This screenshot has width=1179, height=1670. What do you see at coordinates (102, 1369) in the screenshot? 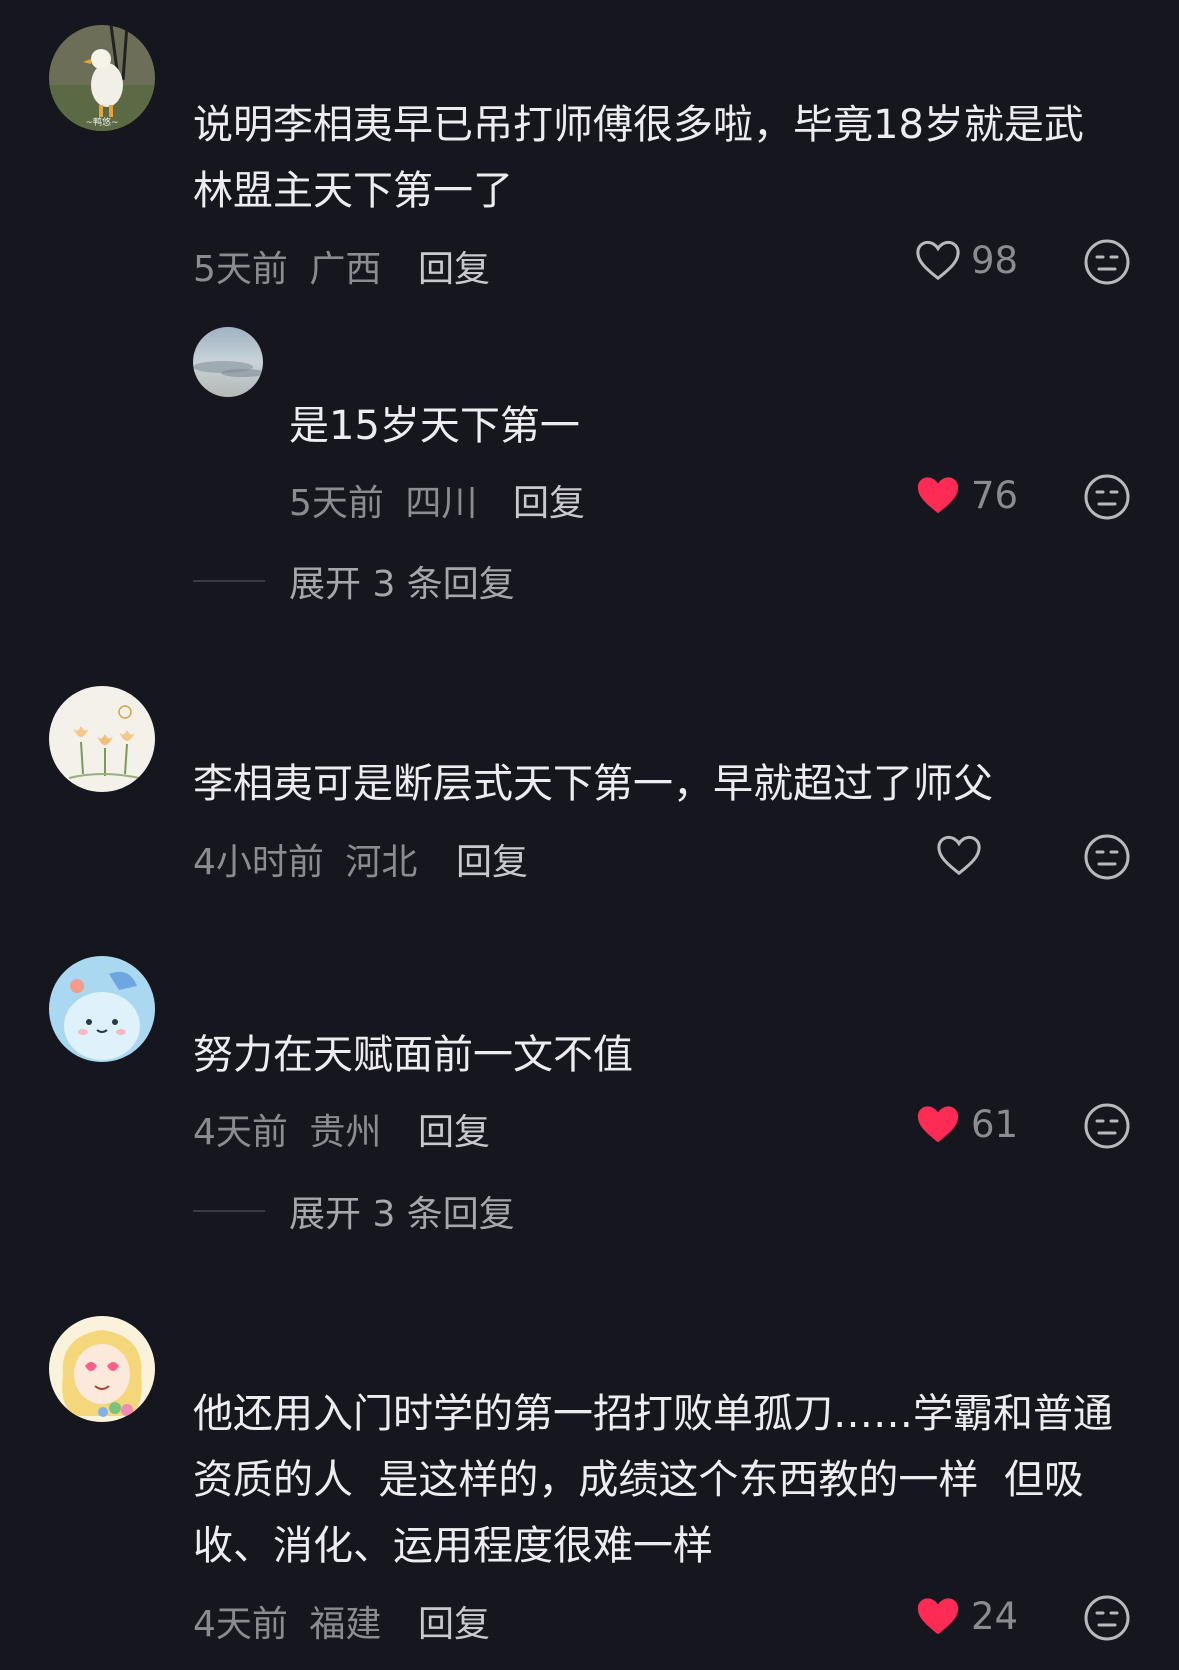
I see `avatar-cartoon-girl` at bounding box center [102, 1369].